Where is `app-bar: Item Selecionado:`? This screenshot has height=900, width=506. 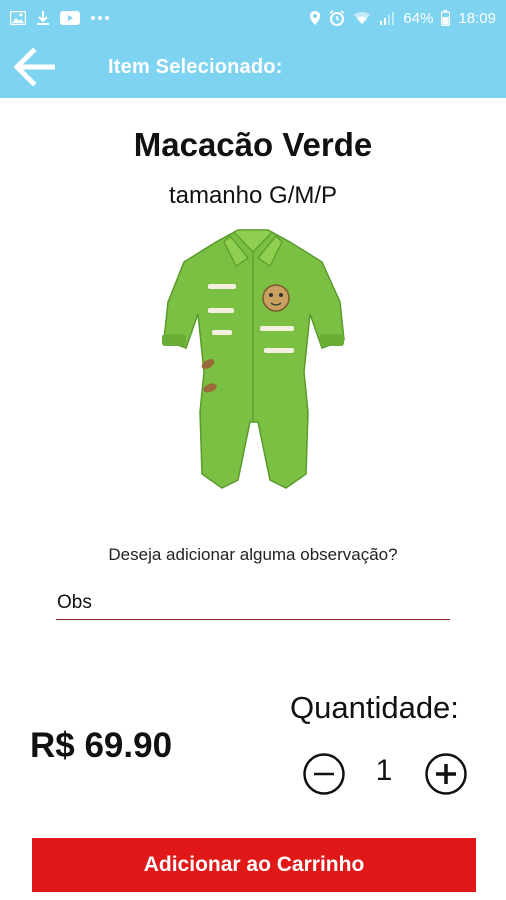 app-bar: Item Selecionado: is located at coordinates (253, 67).